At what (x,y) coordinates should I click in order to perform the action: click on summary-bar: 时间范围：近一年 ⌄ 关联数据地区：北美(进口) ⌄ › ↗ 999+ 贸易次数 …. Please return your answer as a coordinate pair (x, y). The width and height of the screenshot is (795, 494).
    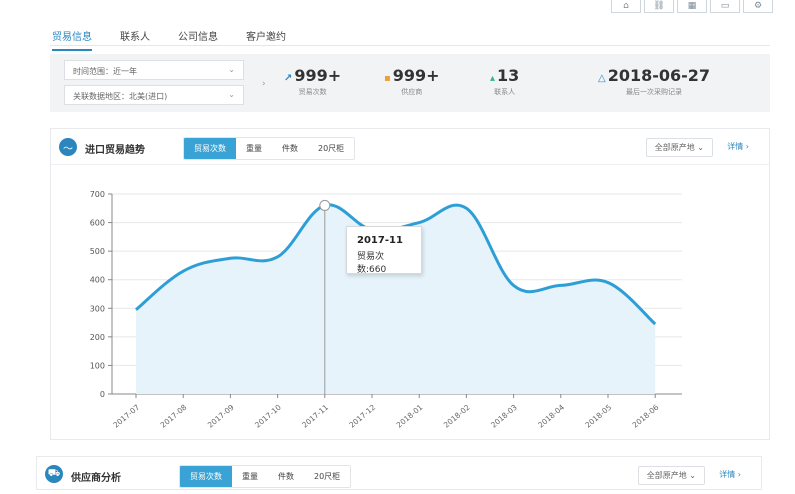
    Looking at the image, I should click on (410, 83).